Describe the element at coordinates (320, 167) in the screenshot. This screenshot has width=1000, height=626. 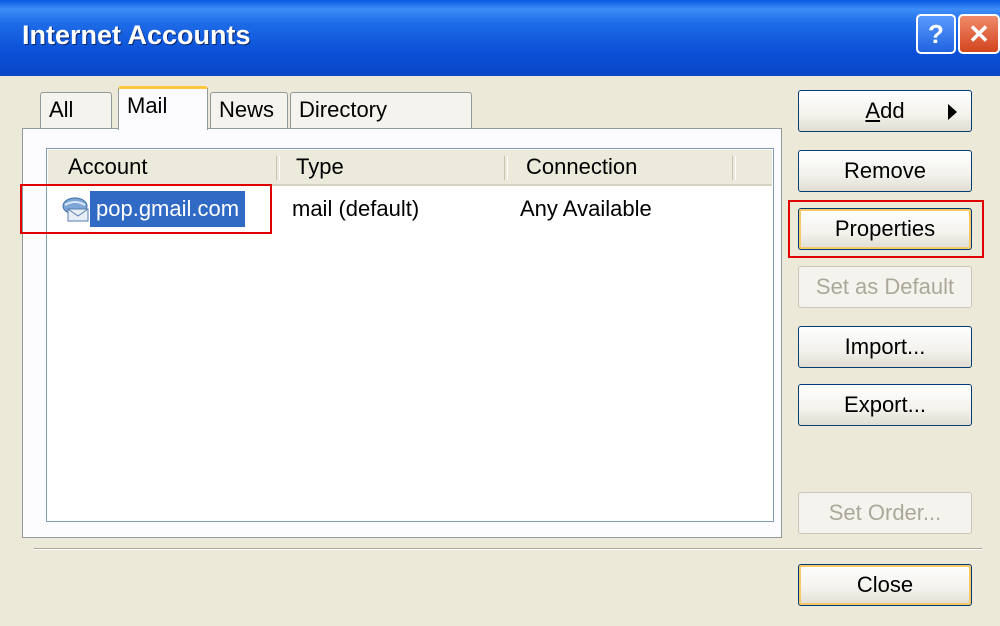
I see `column-header-type: Type` at that location.